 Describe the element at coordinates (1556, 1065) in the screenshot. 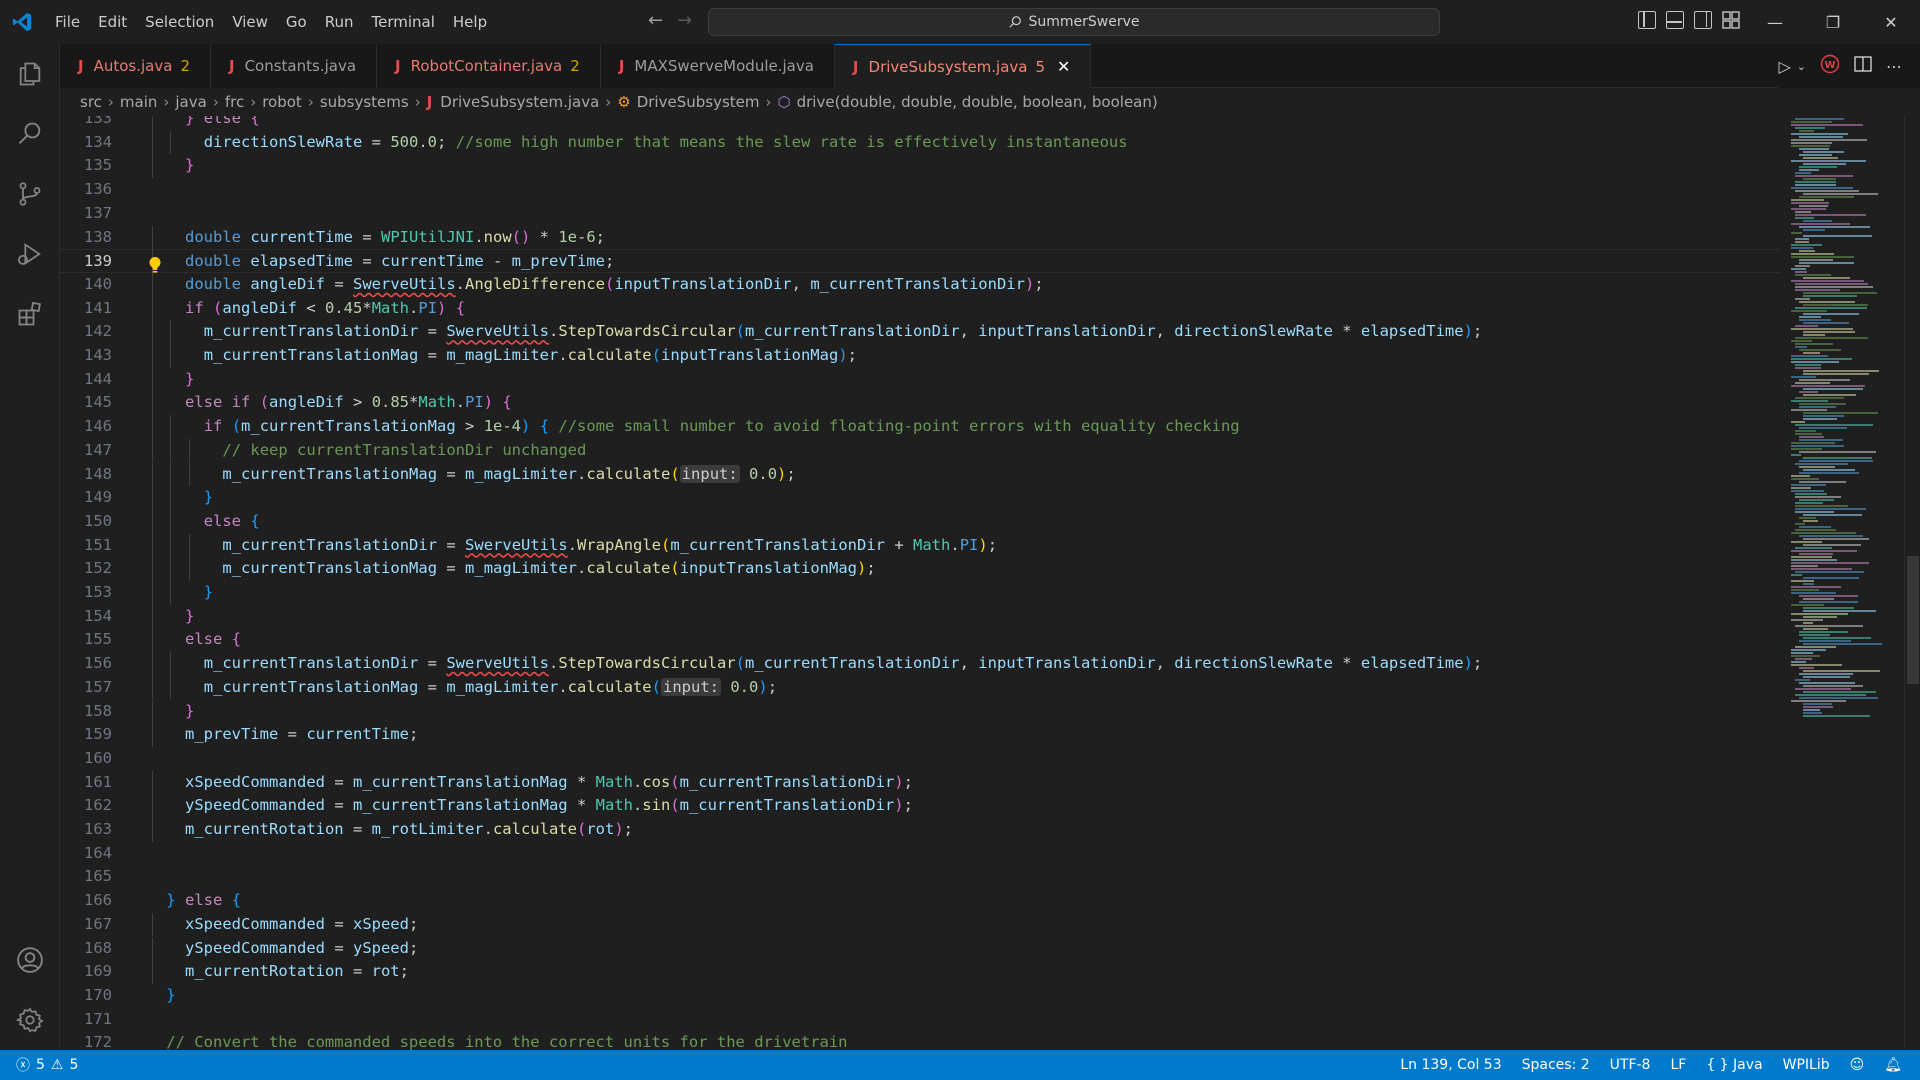

I see `indentation: Spaces: 2` at that location.